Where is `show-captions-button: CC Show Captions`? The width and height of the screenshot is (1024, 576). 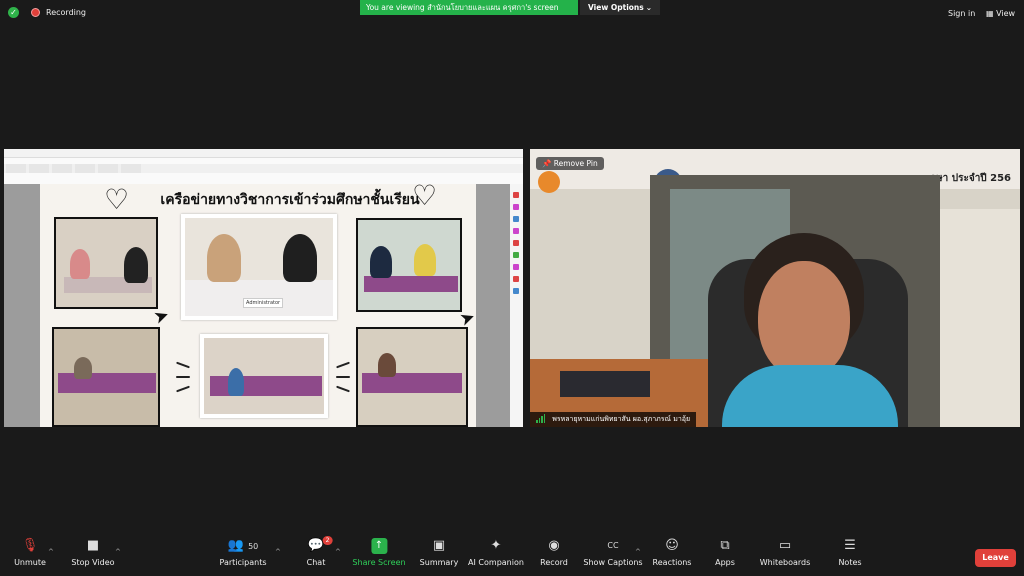 show-captions-button: CC Show Captions is located at coordinates (612, 552).